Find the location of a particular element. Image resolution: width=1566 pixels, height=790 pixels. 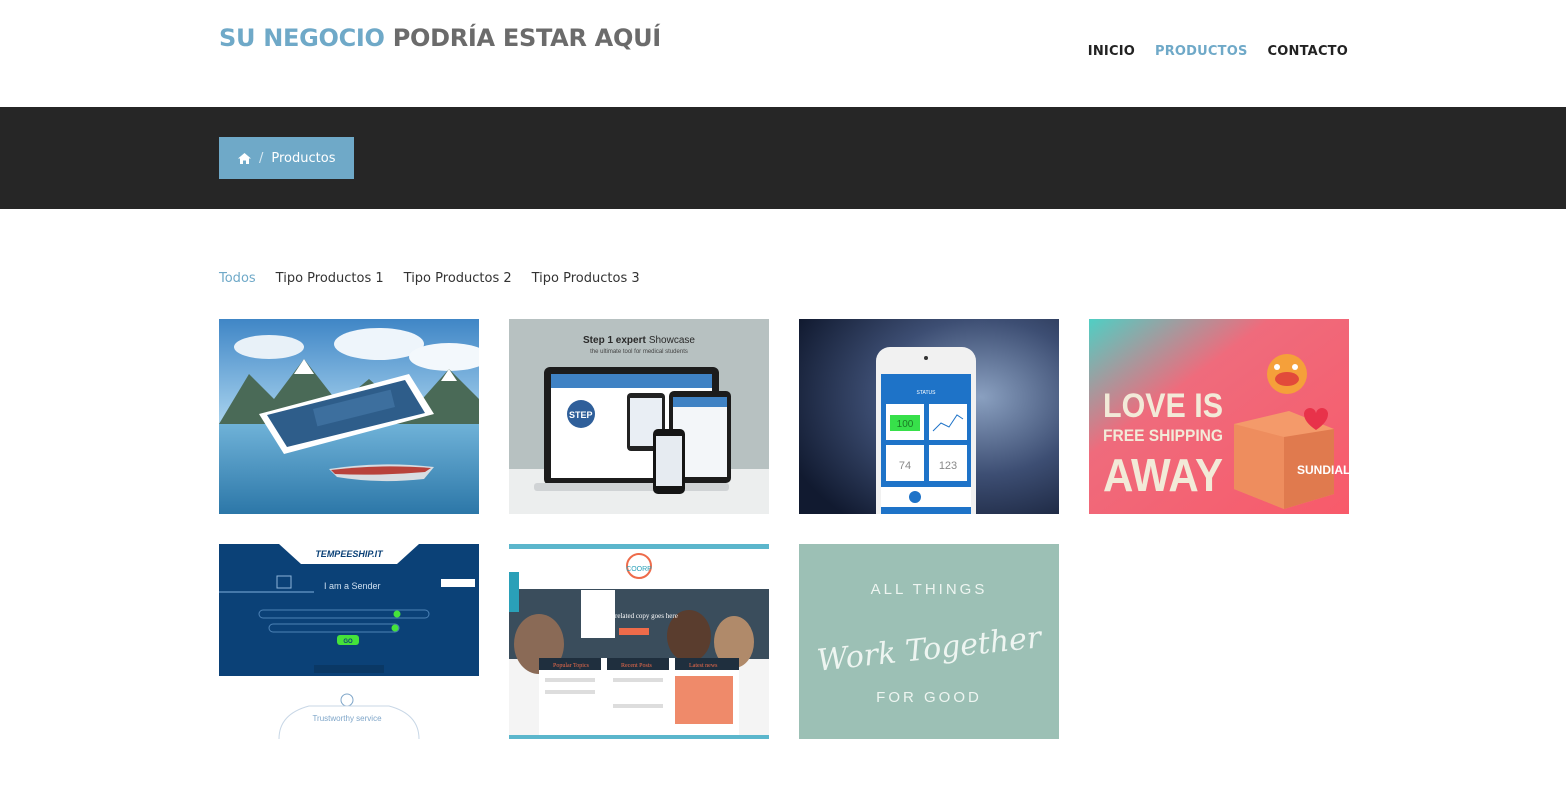

main-nav: INICIO PRODUCTOS CONTACTO is located at coordinates (1218, 51).